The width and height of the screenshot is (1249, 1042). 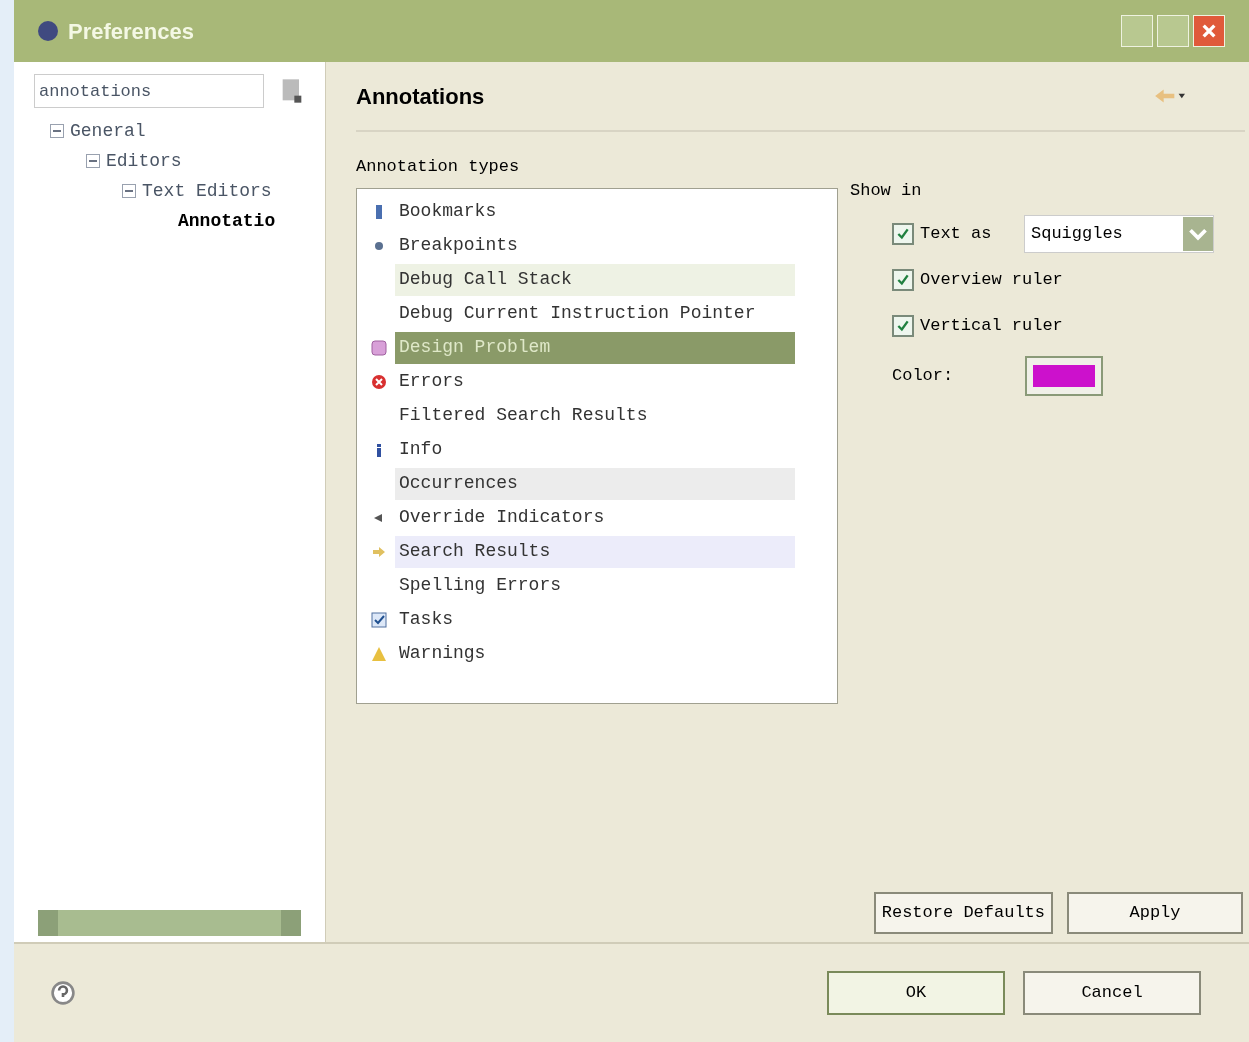 I want to click on checkbox-label: Text as, so click(x=956, y=233).